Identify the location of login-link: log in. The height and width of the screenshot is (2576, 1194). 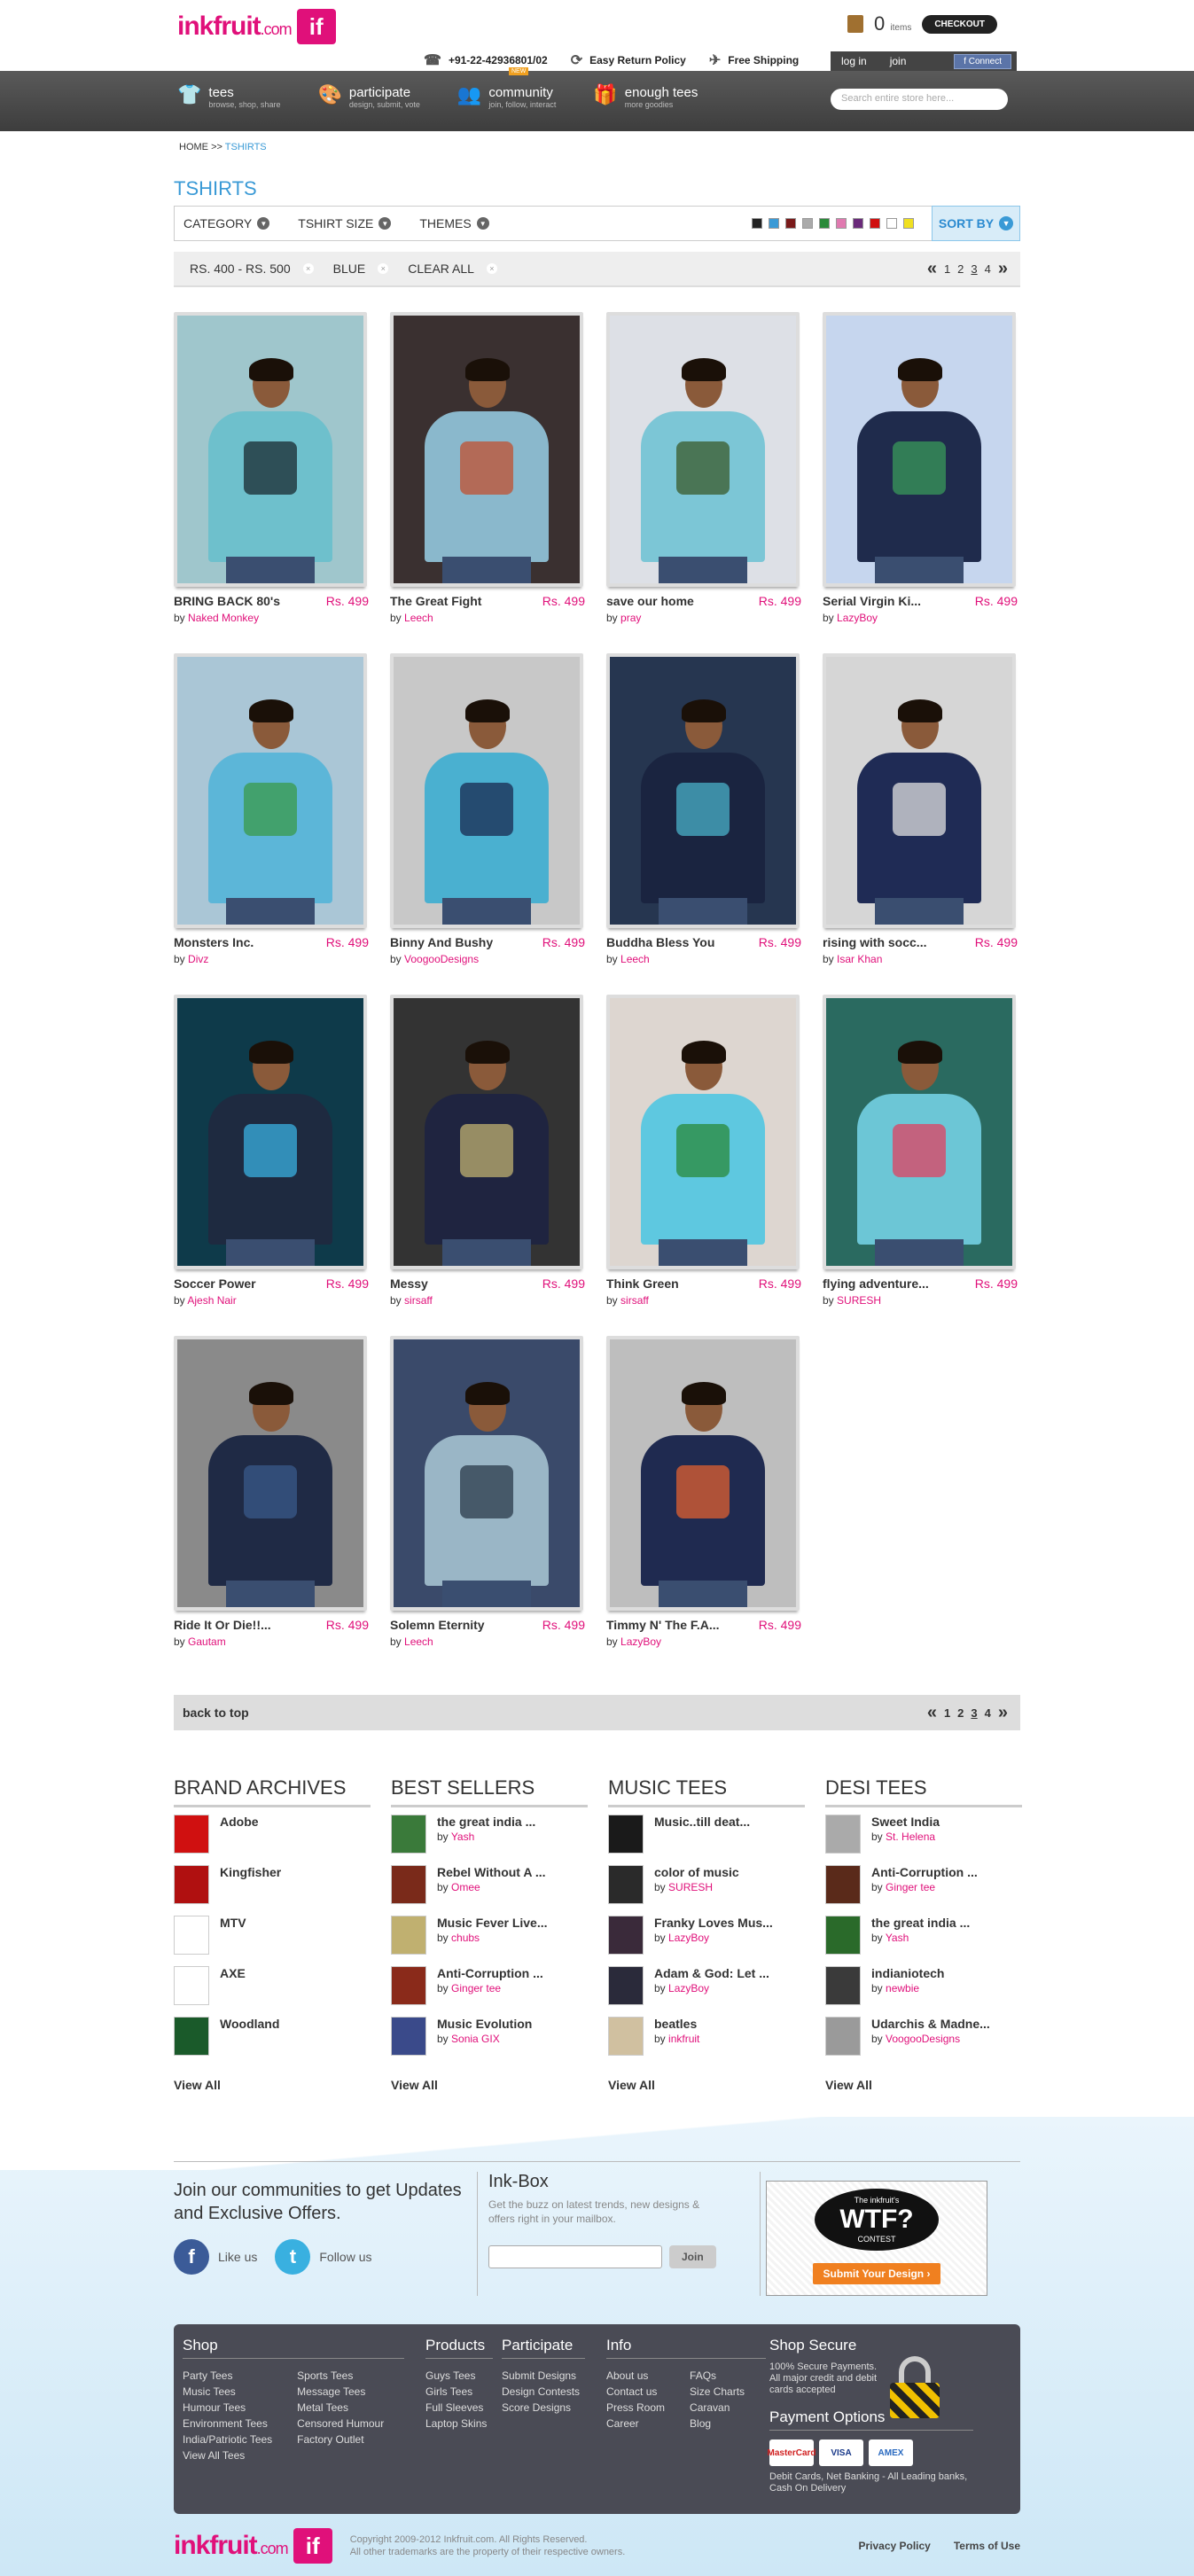
(854, 61).